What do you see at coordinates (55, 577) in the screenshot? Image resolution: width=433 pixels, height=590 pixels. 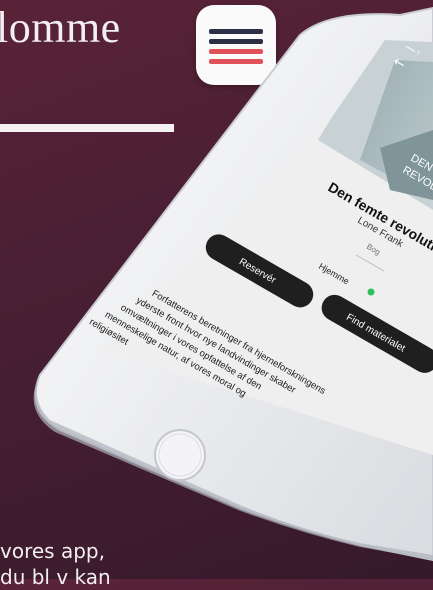 I see `bottom-text-line: du bl v kan` at bounding box center [55, 577].